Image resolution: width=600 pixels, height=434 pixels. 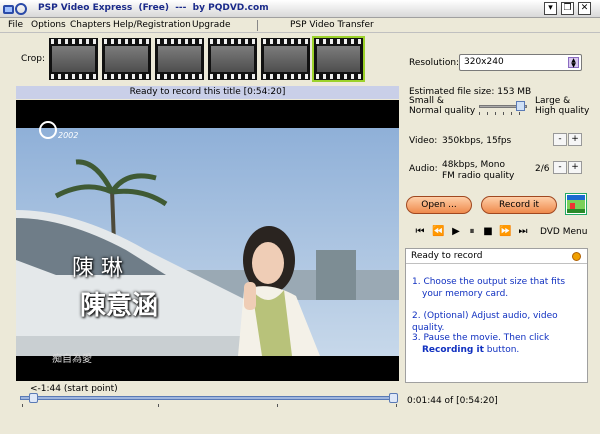 I want to click on audio-value-line-2: FM radio quality, so click(x=478, y=176).